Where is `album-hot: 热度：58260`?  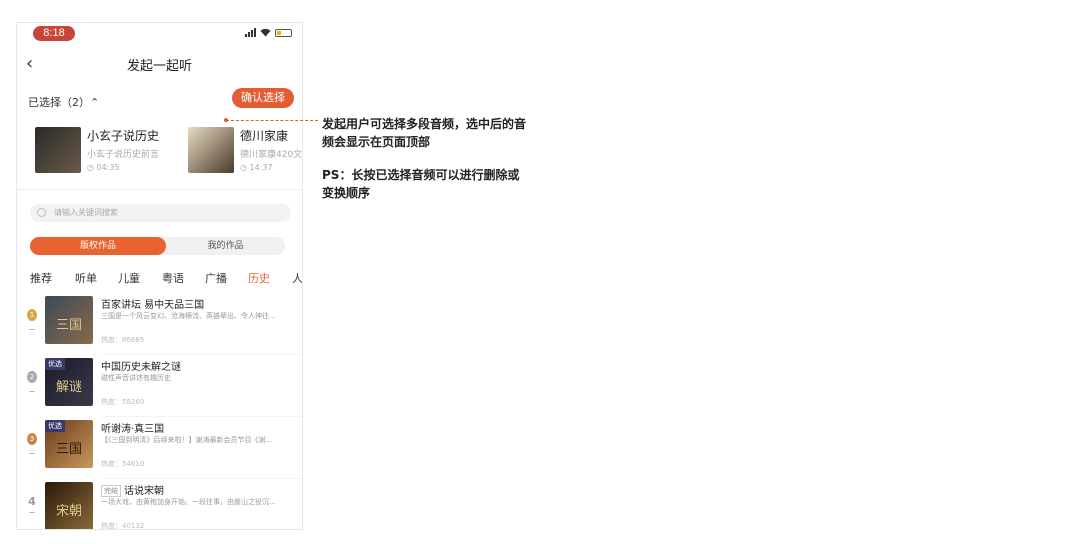 album-hot: 热度：58260 is located at coordinates (123, 402).